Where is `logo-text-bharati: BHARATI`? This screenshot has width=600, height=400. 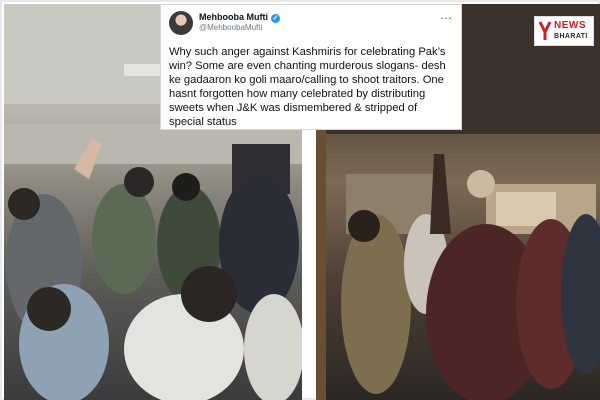 logo-text-bharati: BHARATI is located at coordinates (571, 36).